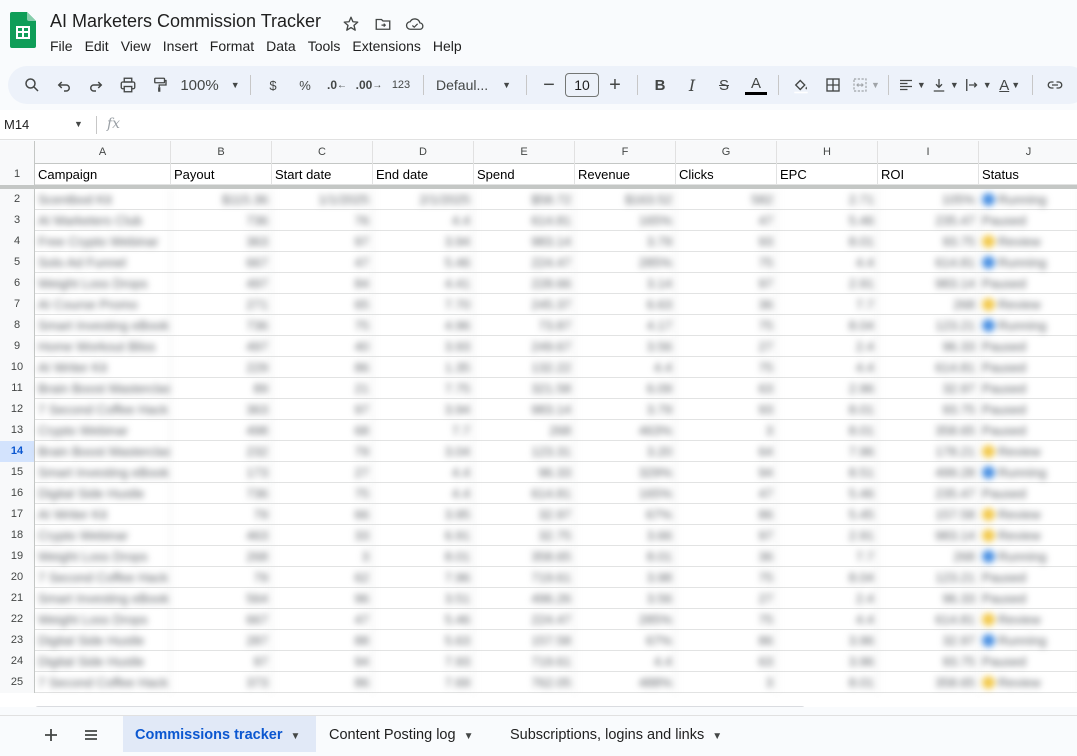  What do you see at coordinates (221, 430) in the screenshot?
I see `cell-b: 498` at bounding box center [221, 430].